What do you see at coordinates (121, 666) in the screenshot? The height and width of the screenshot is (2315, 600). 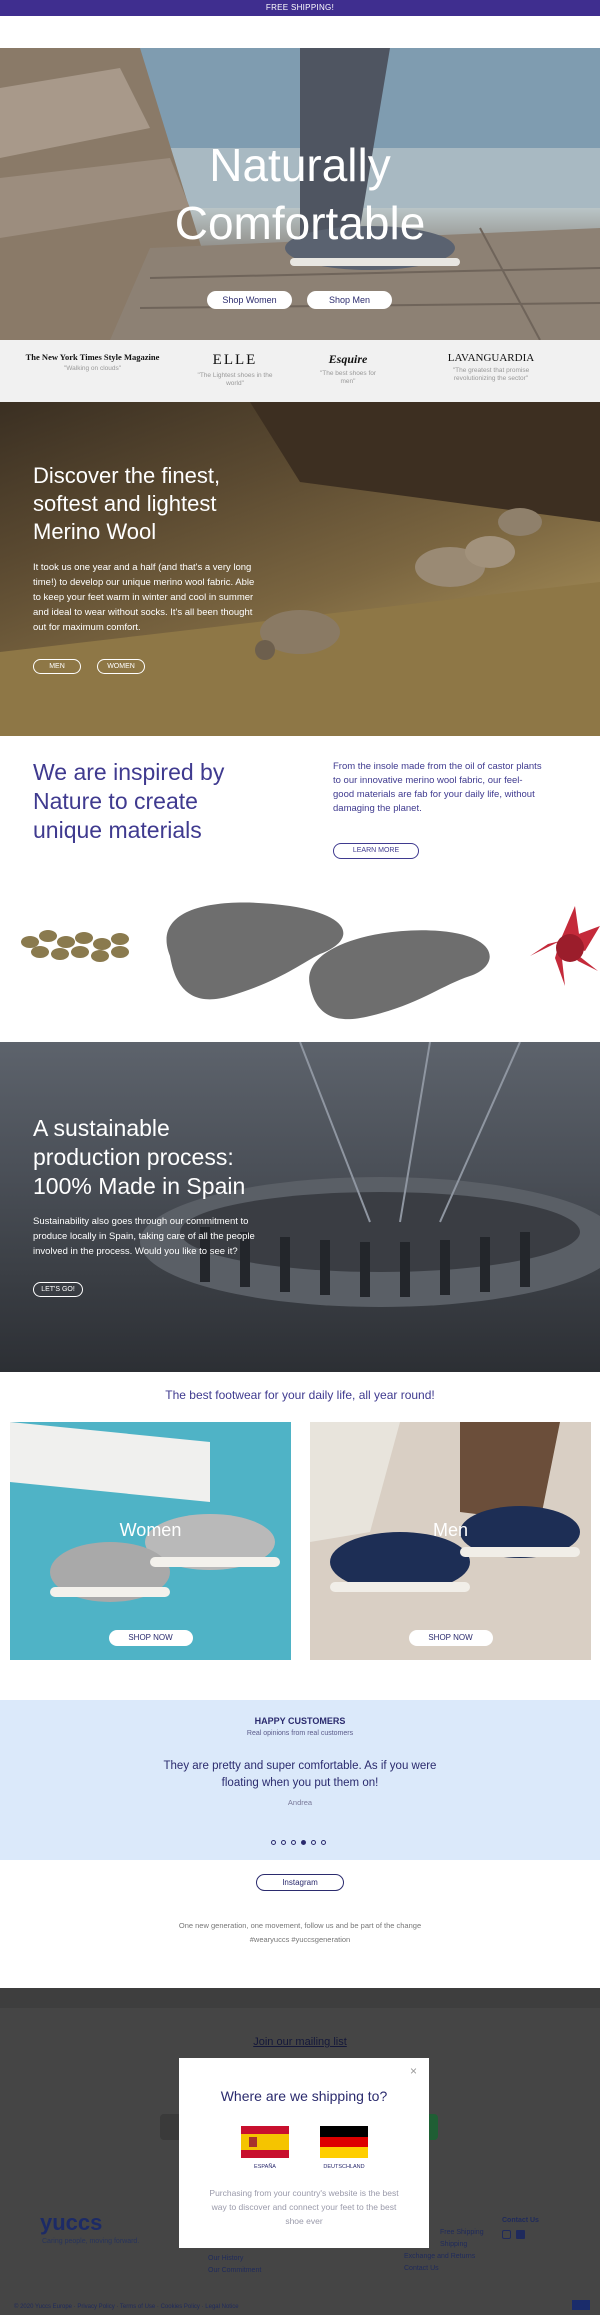 I see `merino-women-button: WOMEN` at bounding box center [121, 666].